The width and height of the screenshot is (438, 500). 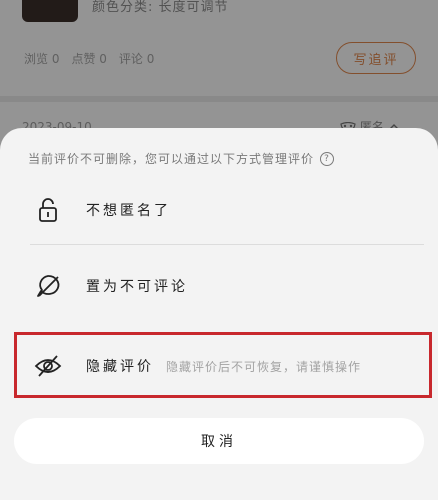 What do you see at coordinates (48, 210) in the screenshot?
I see `lock-open-icon` at bounding box center [48, 210].